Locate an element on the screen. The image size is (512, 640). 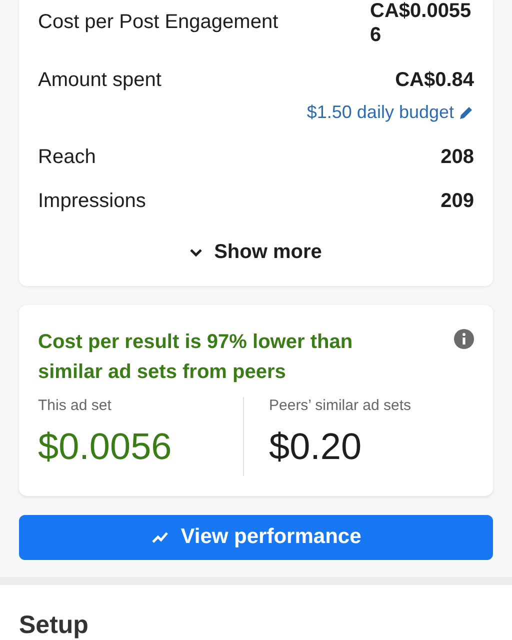
pencil-icon is located at coordinates (466, 112).